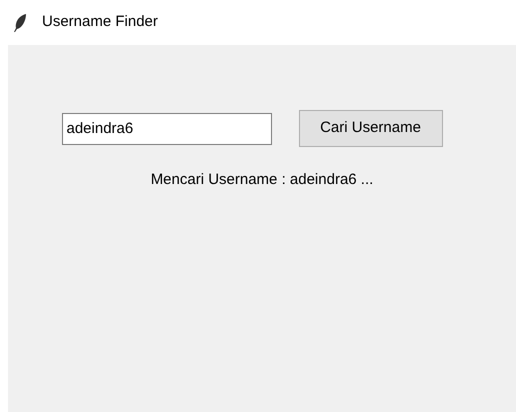 This screenshot has width=516, height=412. Describe the element at coordinates (370, 128) in the screenshot. I see `search-button: Cari Username` at that location.